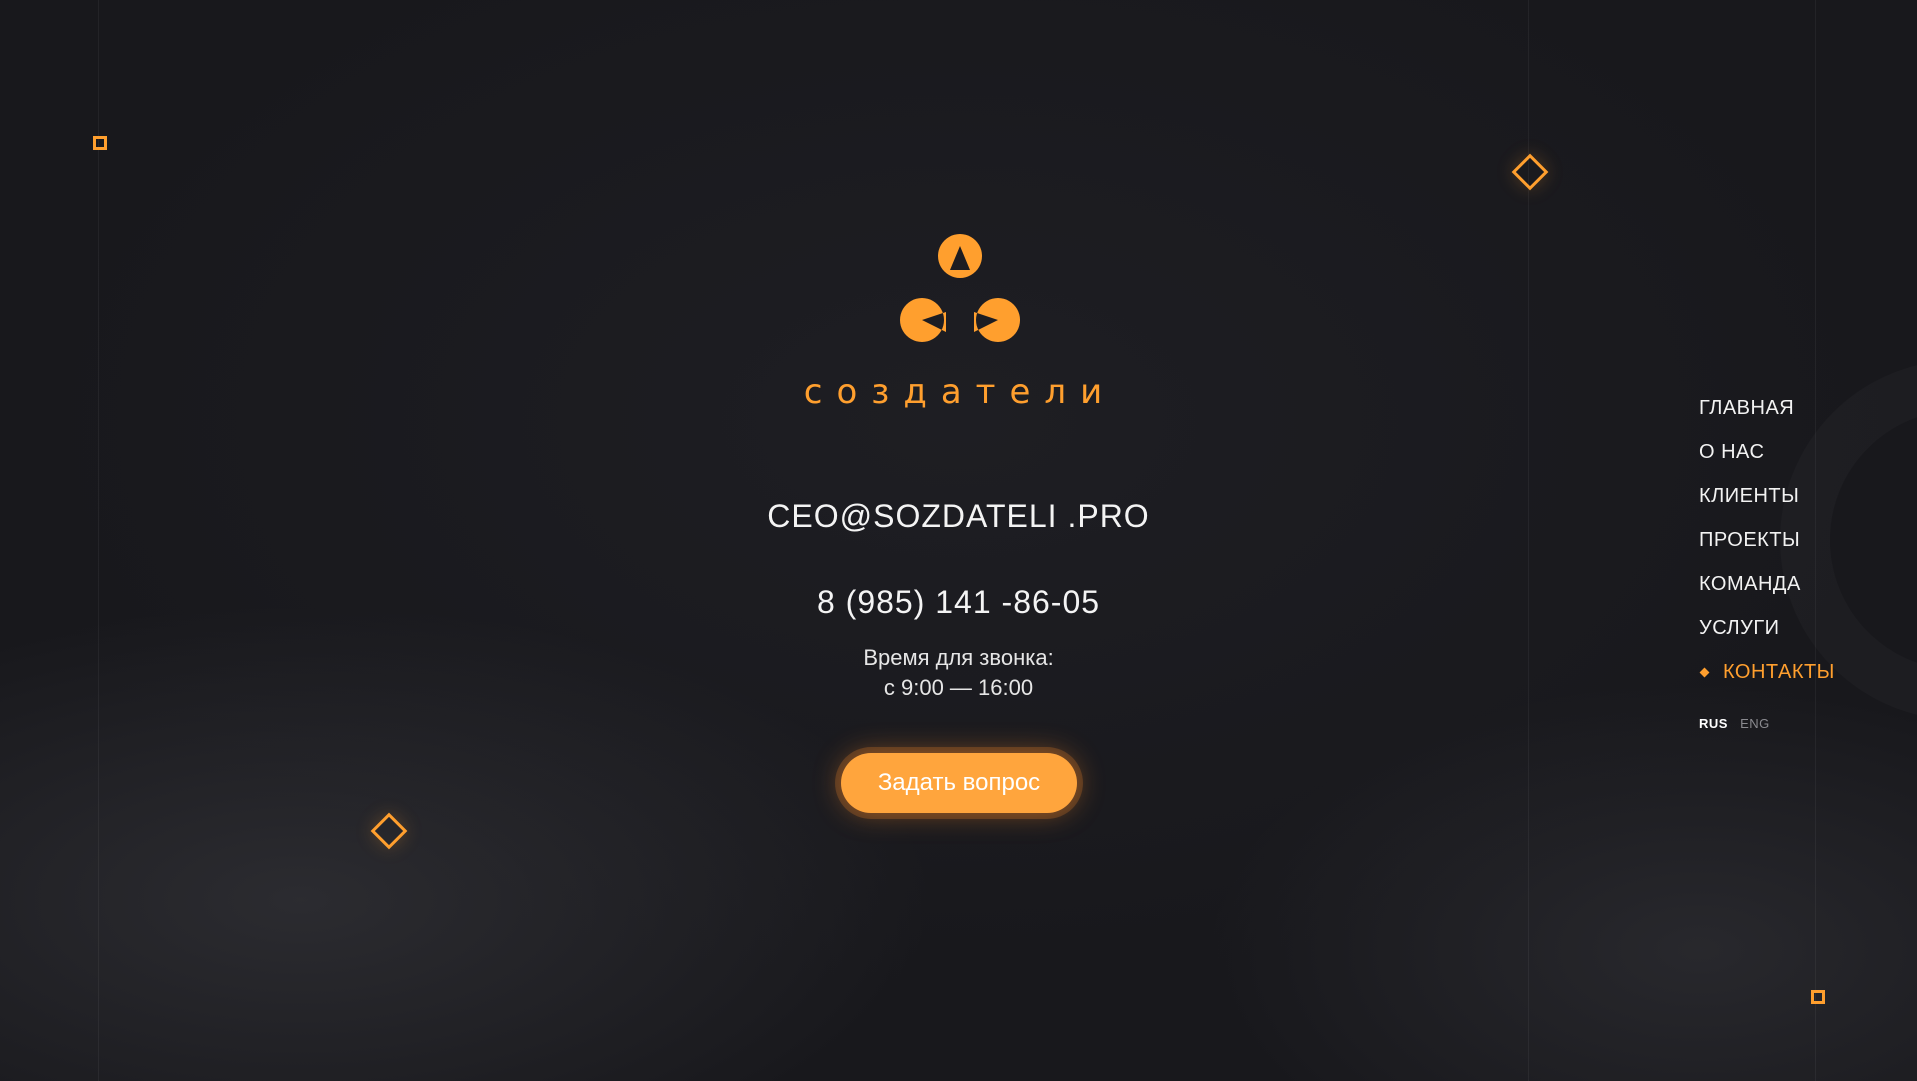 The width and height of the screenshot is (1917, 1081). What do you see at coordinates (1799, 590) in the screenshot?
I see `nav-item-team: КОМАНДА` at bounding box center [1799, 590].